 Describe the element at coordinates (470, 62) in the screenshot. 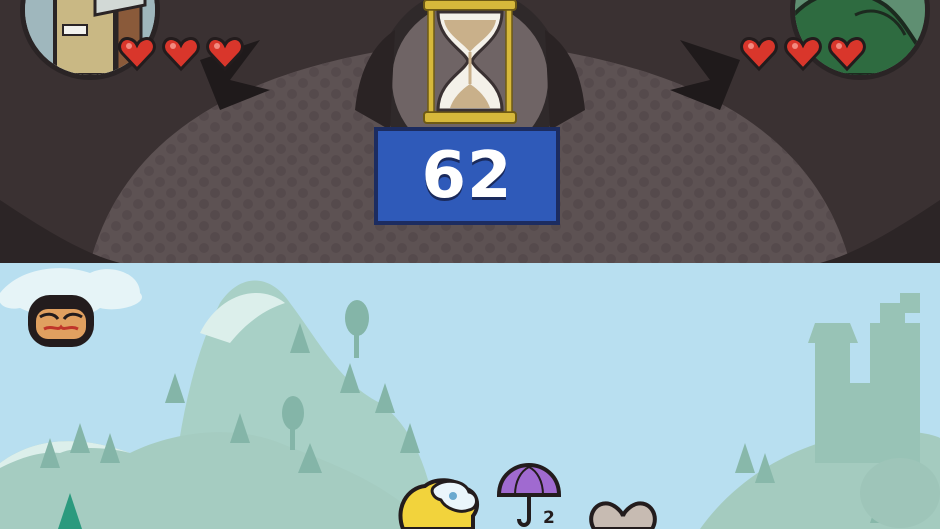

I see `hourglass-icon` at that location.